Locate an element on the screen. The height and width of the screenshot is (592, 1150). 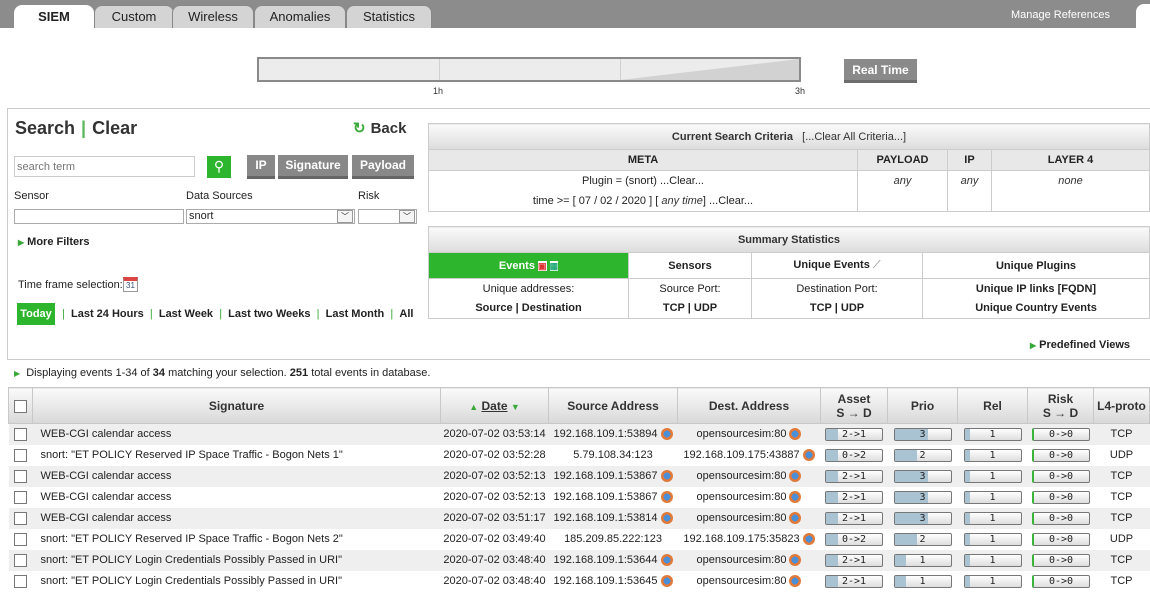
tab-wireless: Wireless is located at coordinates (213, 16).